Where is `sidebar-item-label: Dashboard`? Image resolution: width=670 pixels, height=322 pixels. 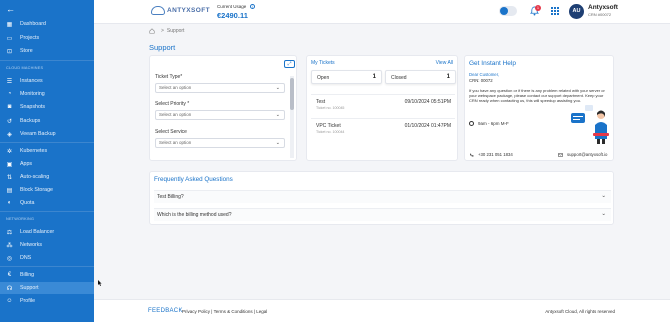
sidebar-item-label: Dashboard is located at coordinates (33, 24).